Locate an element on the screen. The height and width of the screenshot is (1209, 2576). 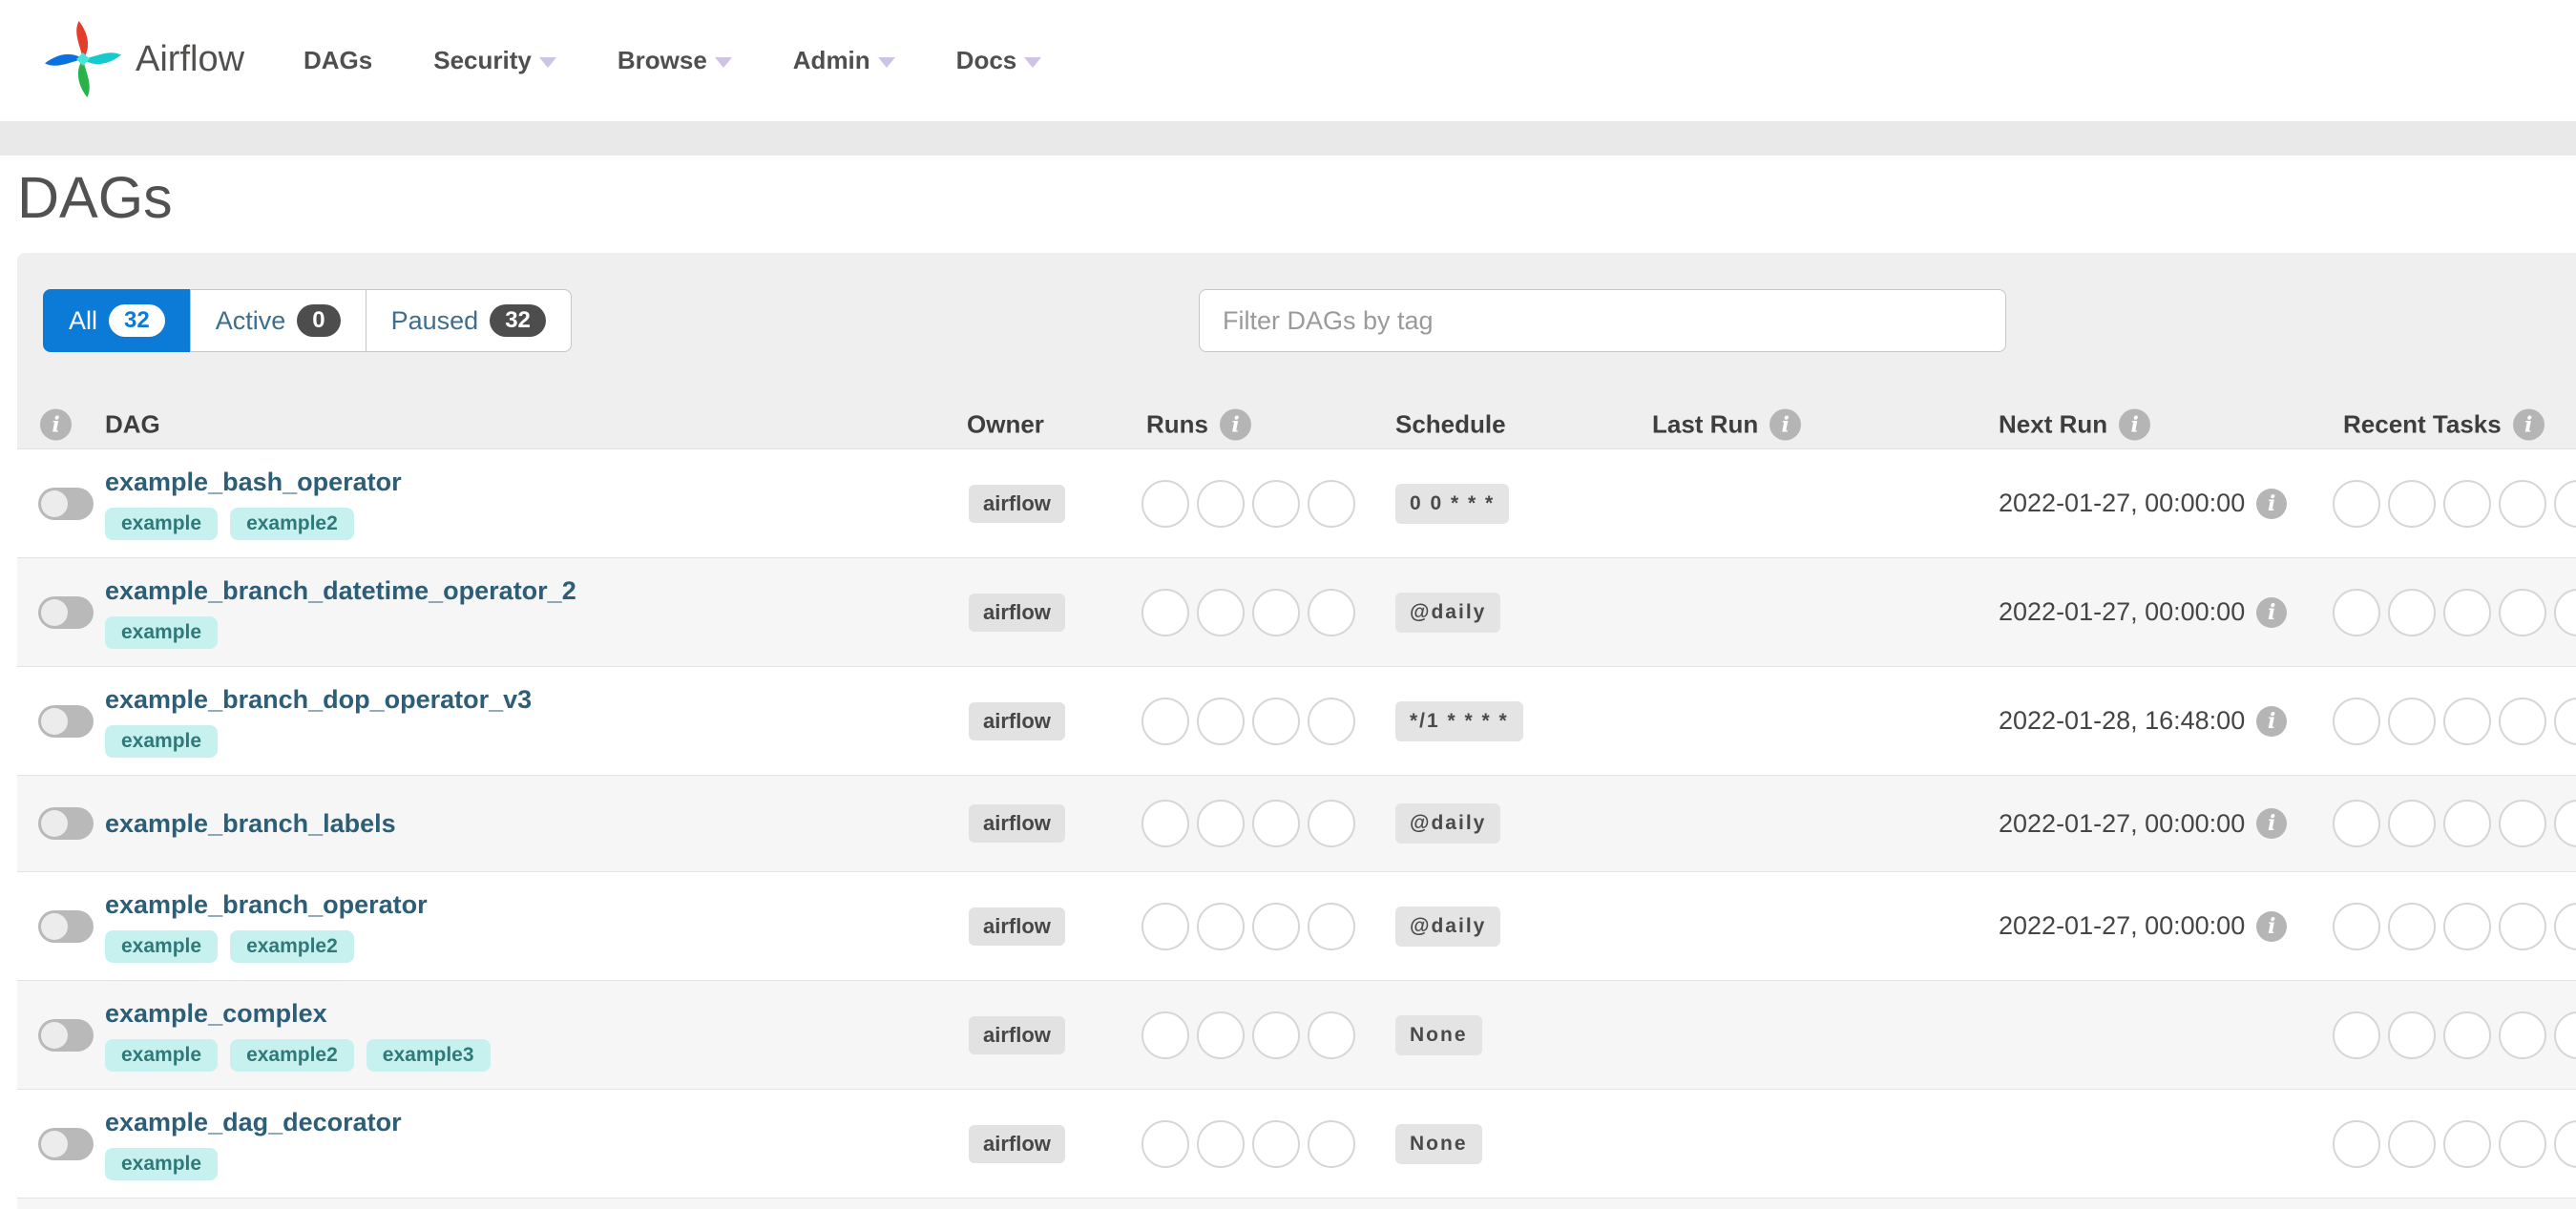
column-header-next-run: Next Run i is located at coordinates (2075, 425).